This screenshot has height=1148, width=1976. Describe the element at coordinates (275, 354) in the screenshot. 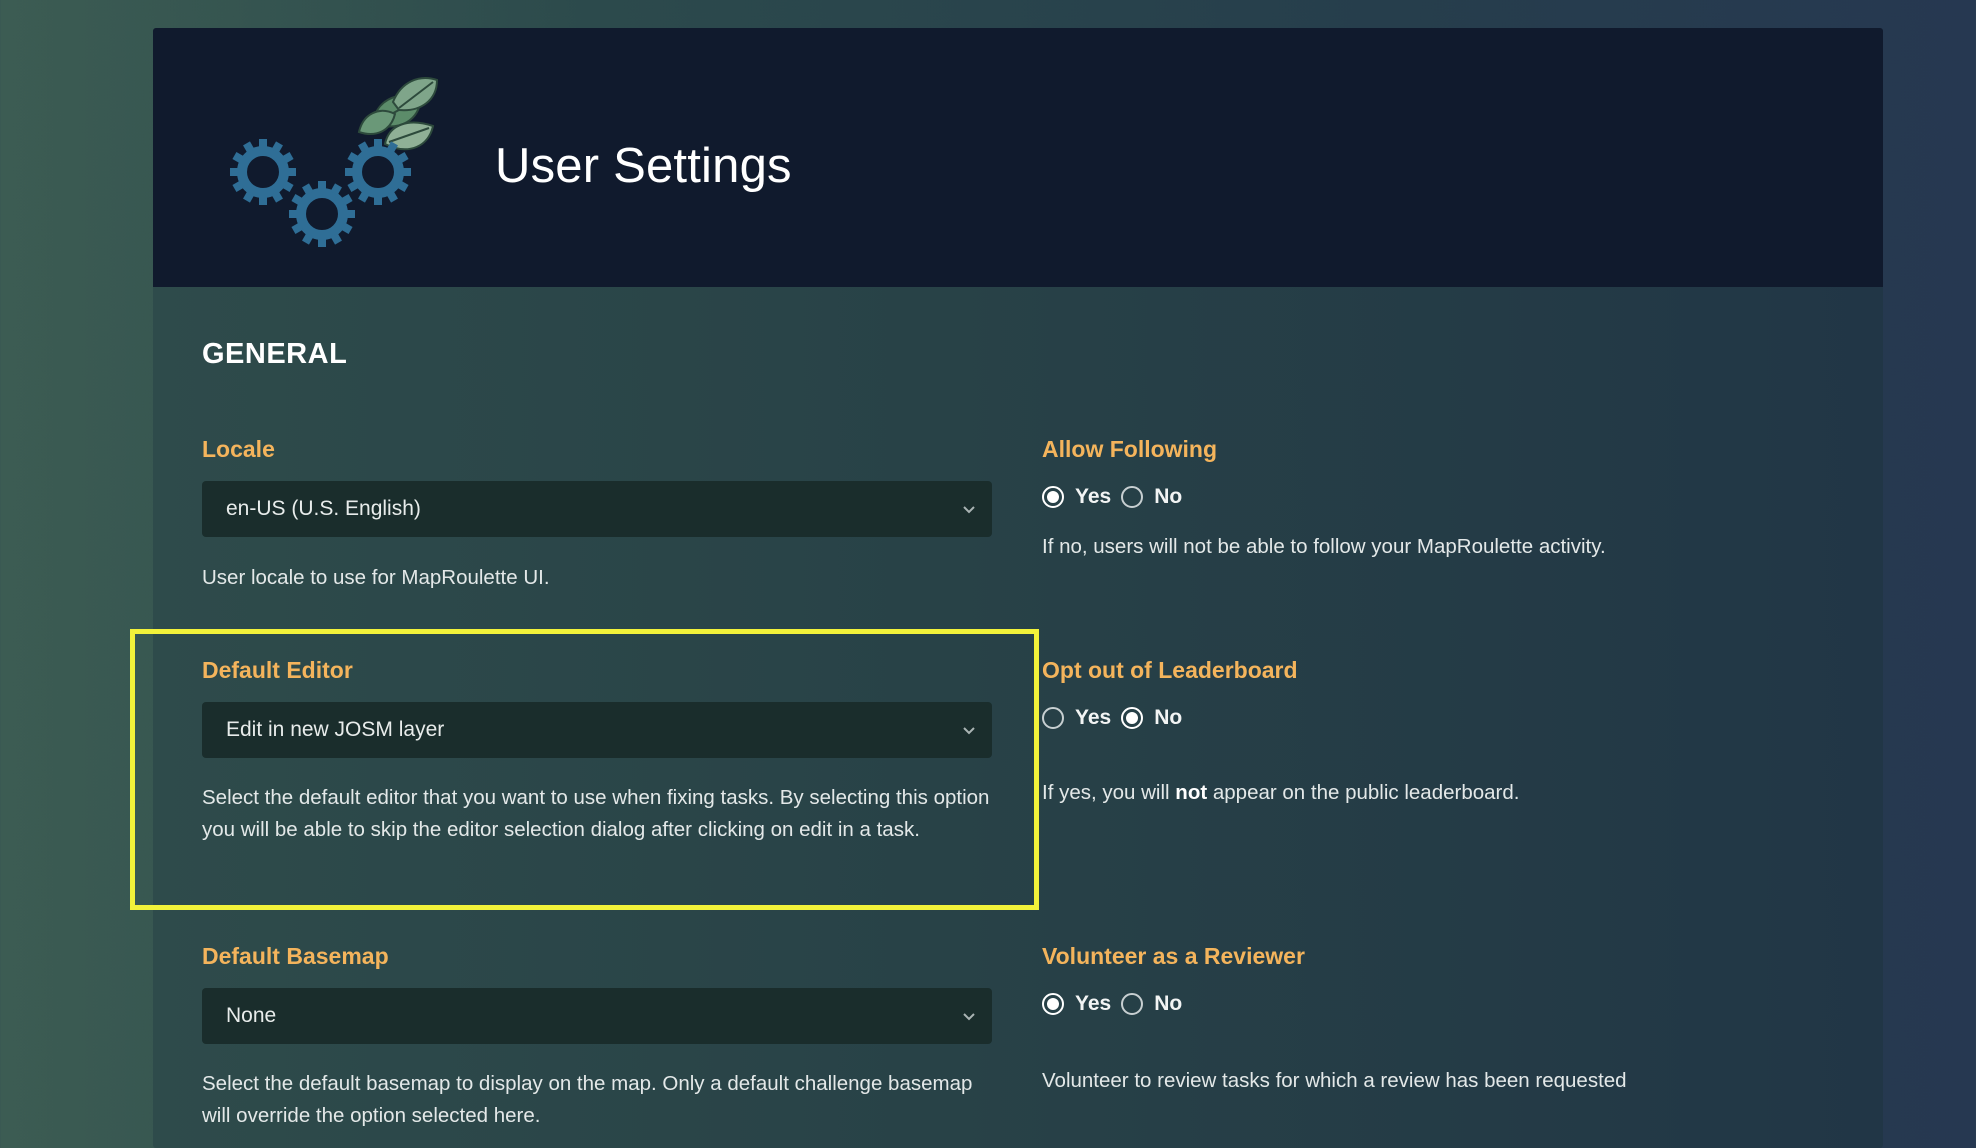

I see `section-title-general: GENERAL` at that location.